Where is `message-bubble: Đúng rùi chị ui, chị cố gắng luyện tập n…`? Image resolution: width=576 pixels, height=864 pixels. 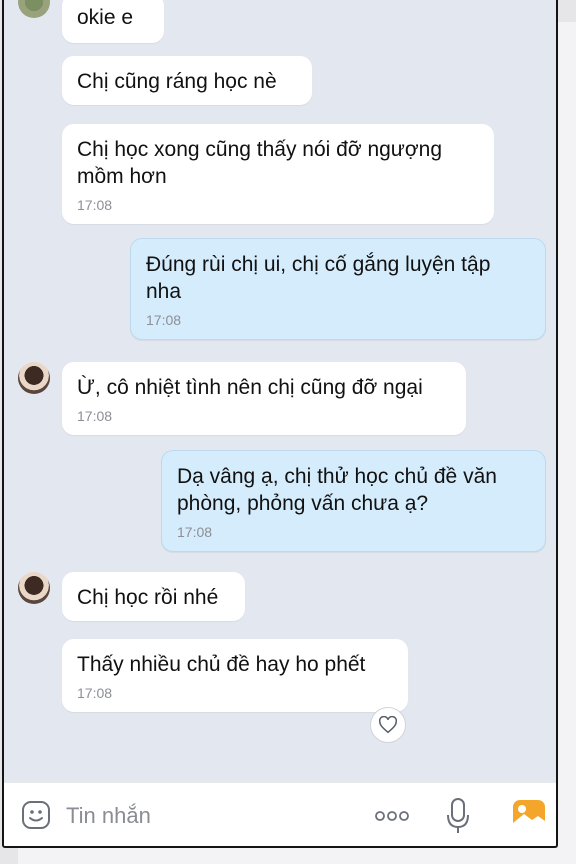 message-bubble: Đúng rùi chị ui, chị cố gắng luyện tập n… is located at coordinates (338, 289).